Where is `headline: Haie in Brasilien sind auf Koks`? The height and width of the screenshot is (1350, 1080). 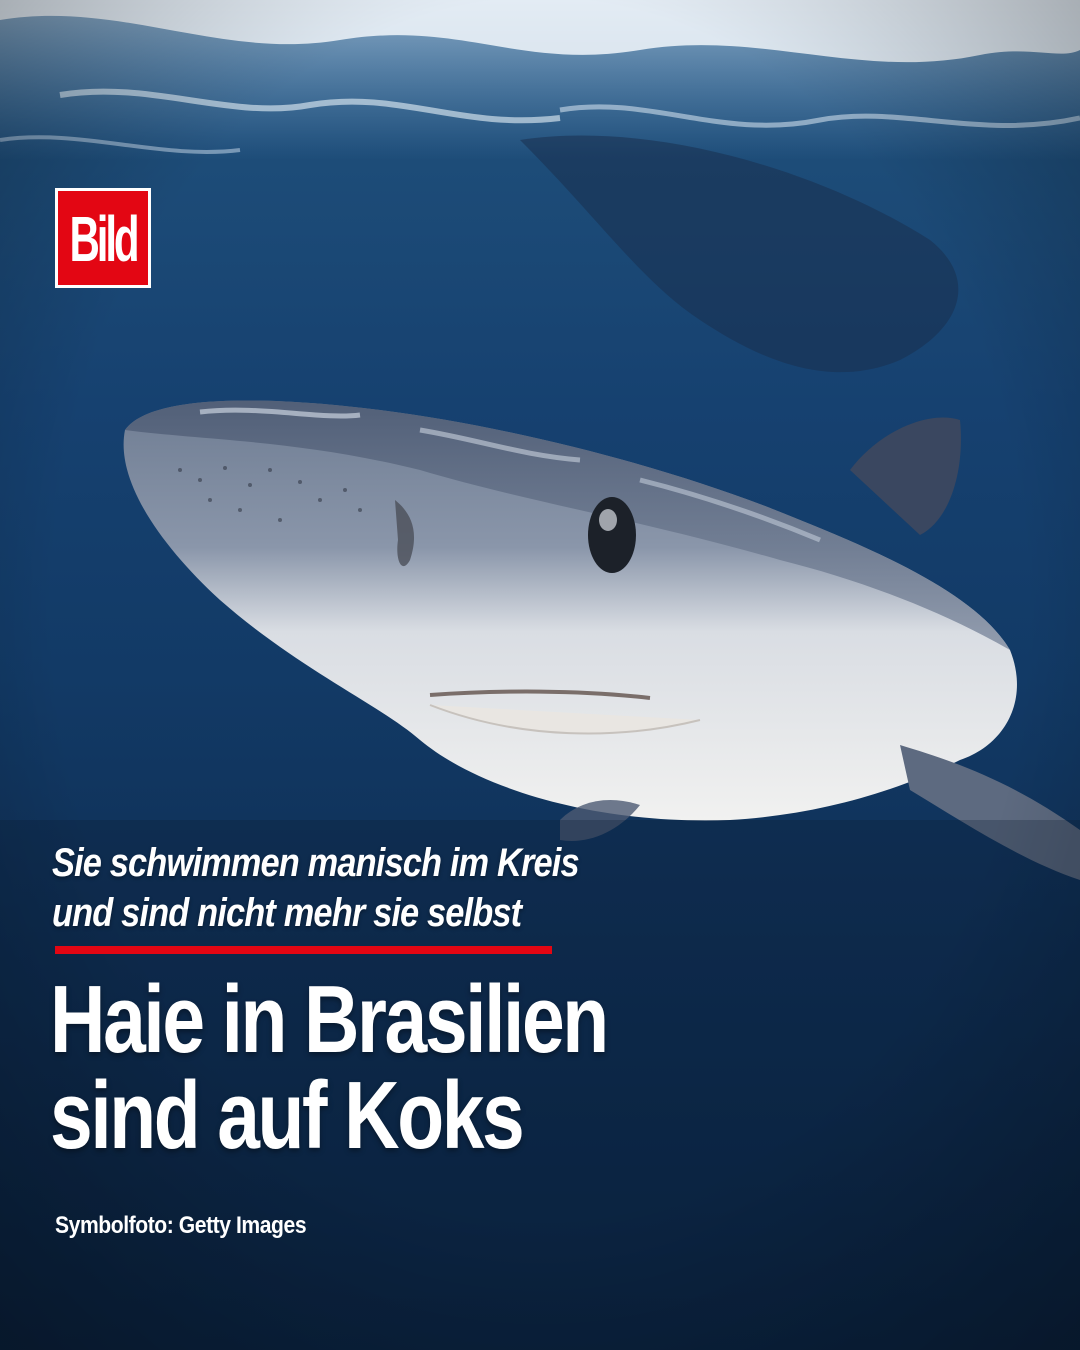
headline: Haie in Brasilien sind auf Koks is located at coordinates (450, 1068).